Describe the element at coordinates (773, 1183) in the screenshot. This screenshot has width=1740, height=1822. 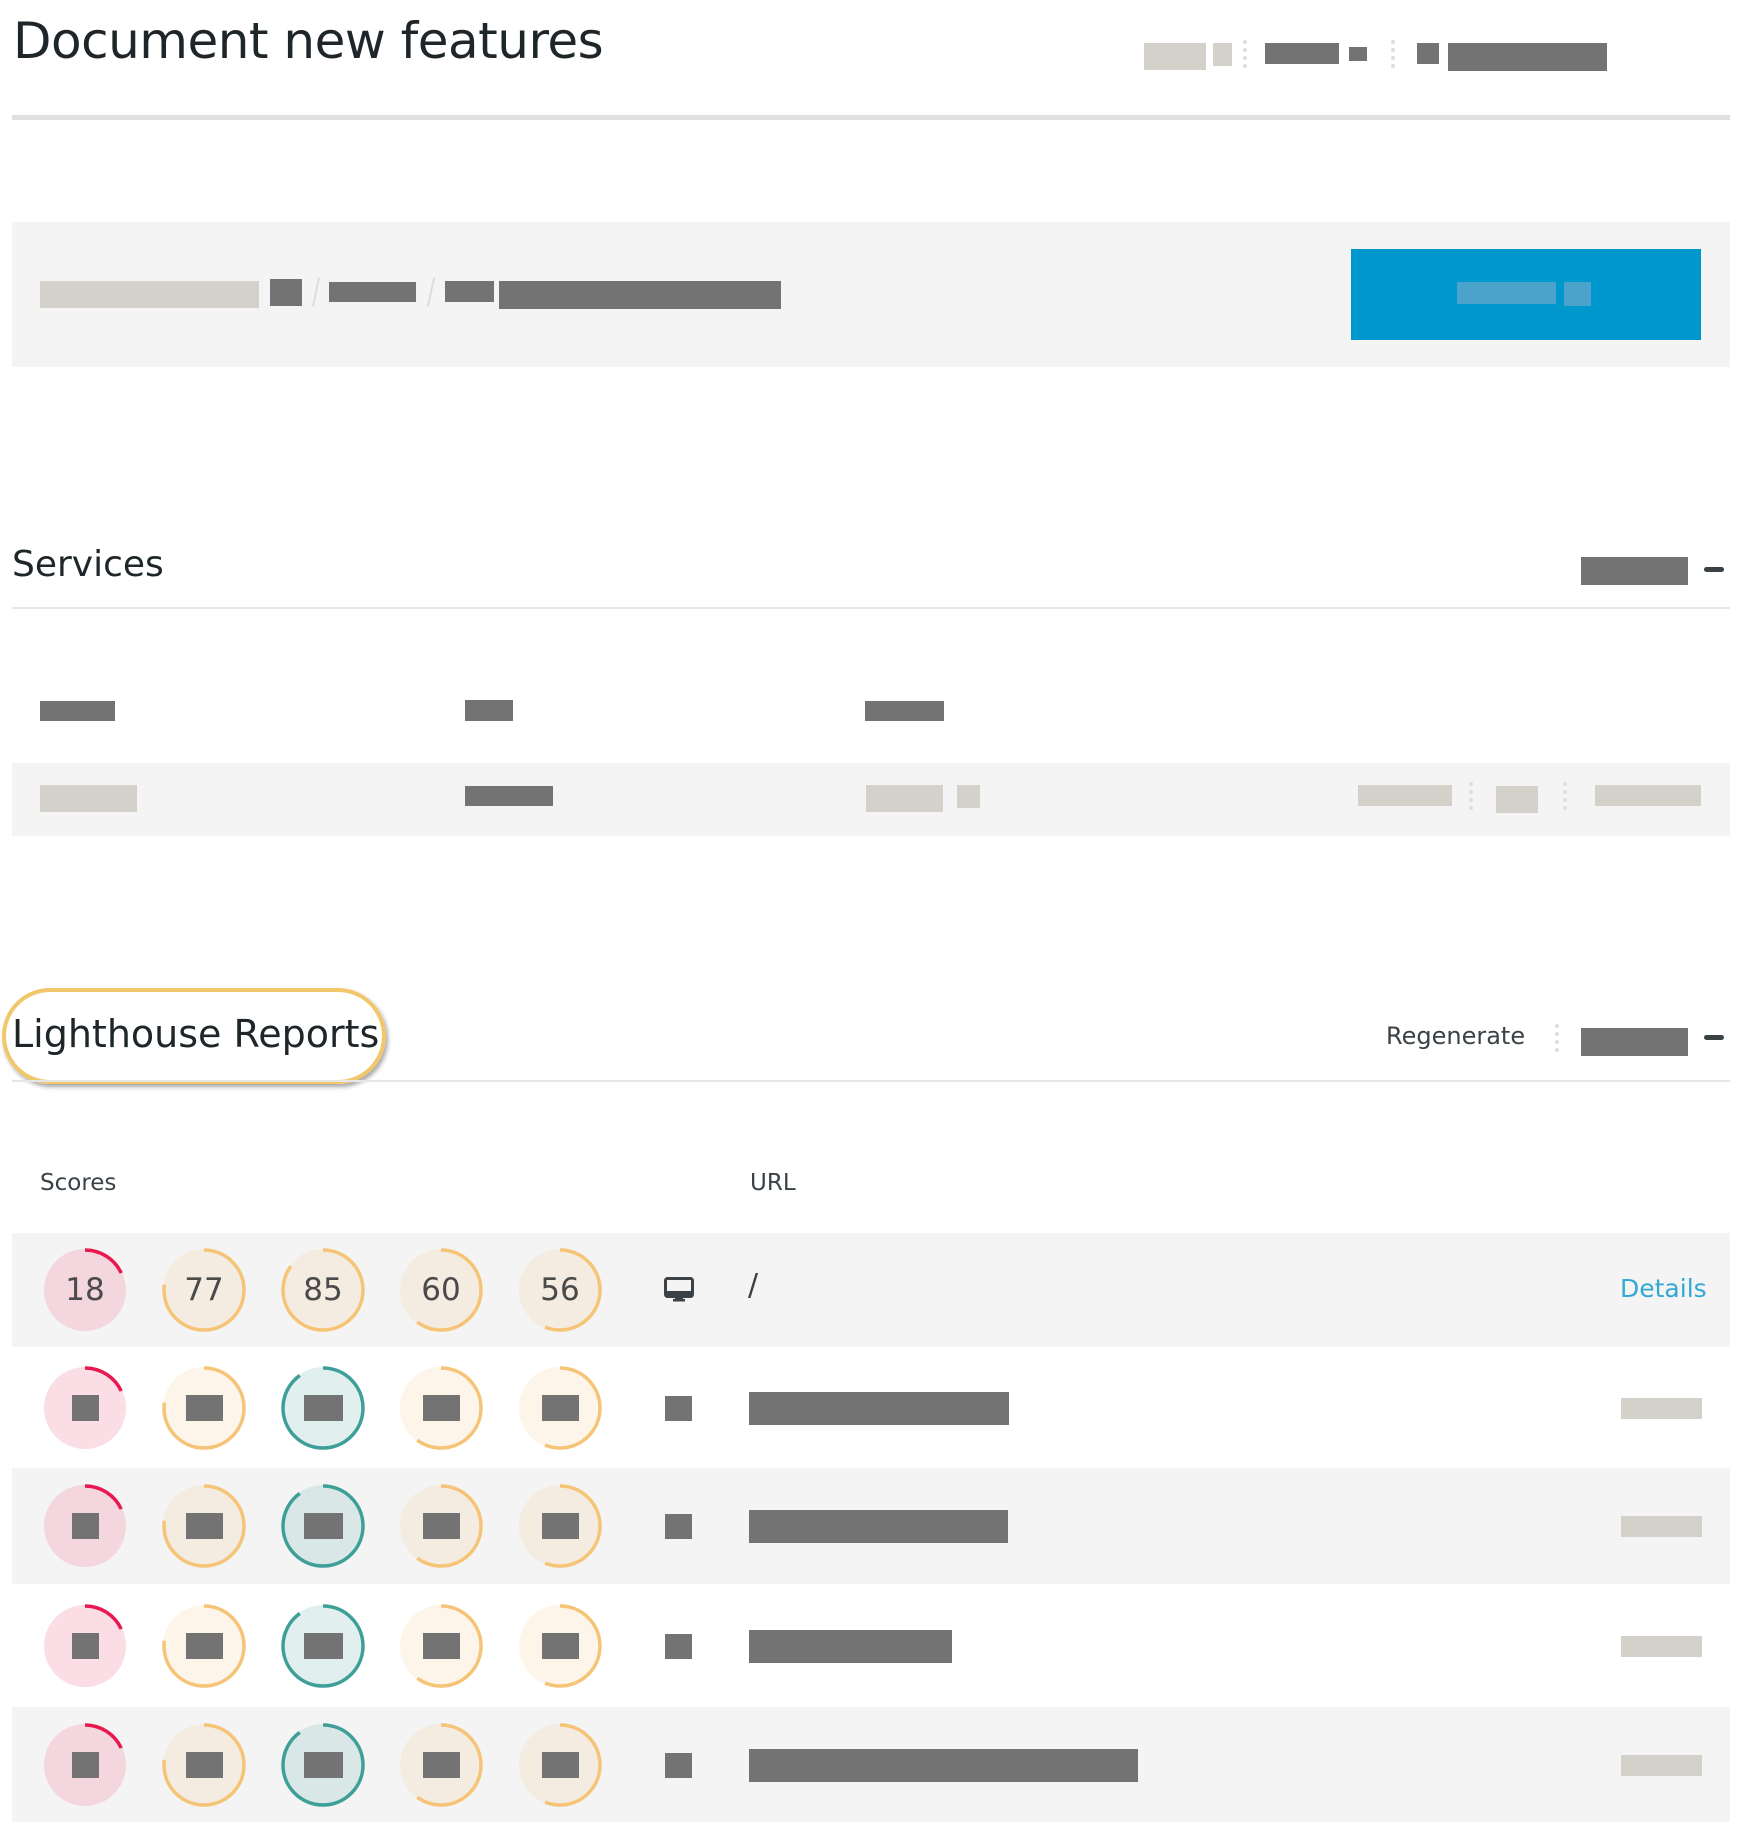
I see `column-header-url: URL` at that location.